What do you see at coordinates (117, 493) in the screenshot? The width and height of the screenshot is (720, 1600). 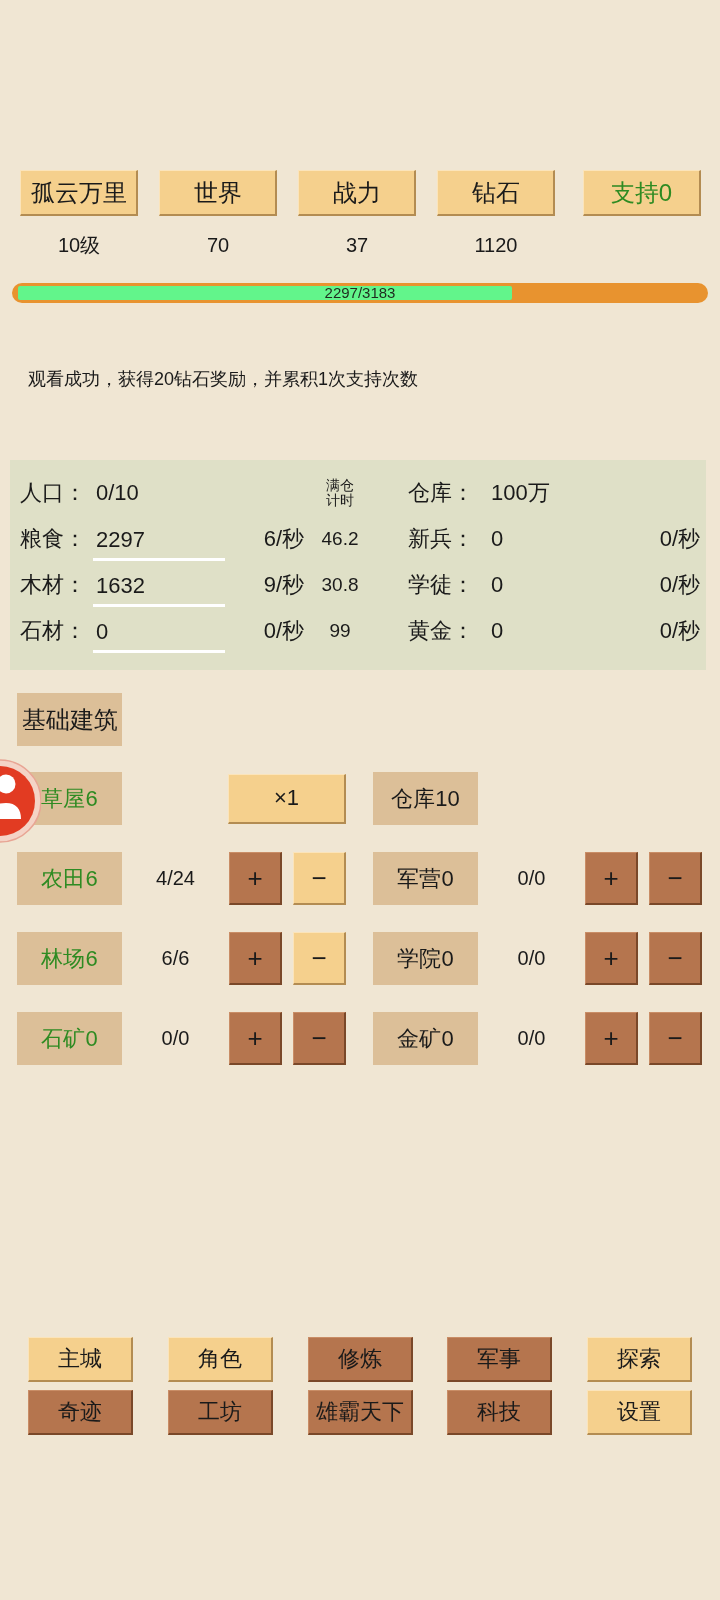 I see `resource-value: 0/10` at bounding box center [117, 493].